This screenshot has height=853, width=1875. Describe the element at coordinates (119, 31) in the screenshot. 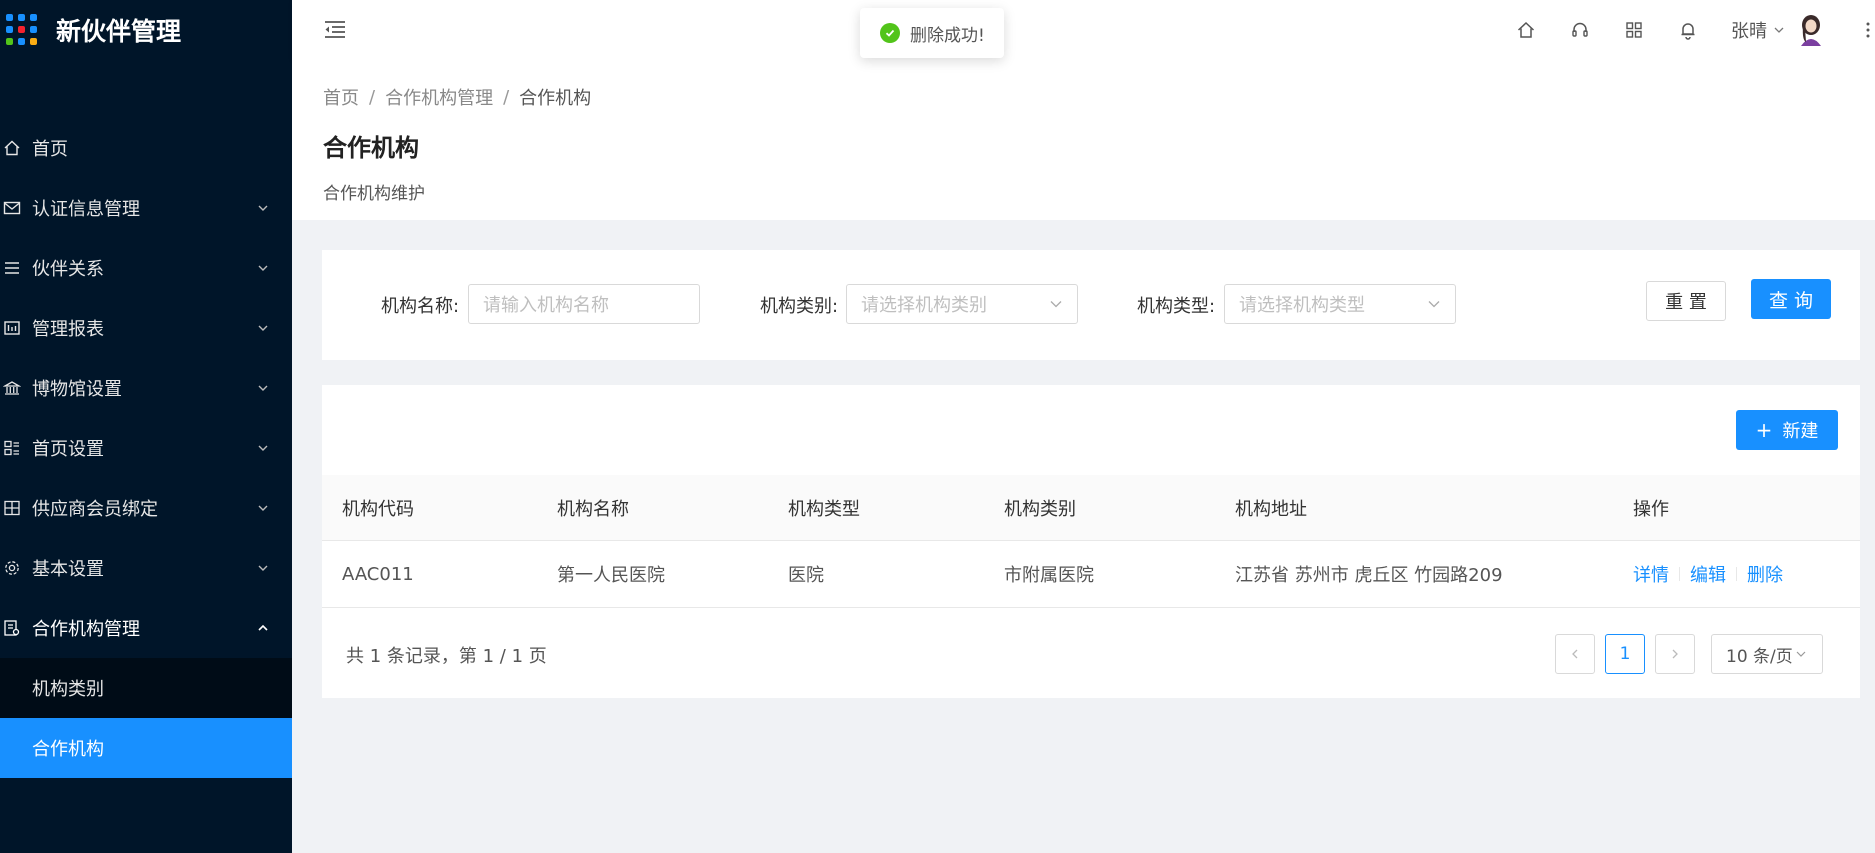

I see `app-title: 新伙伴管理` at that location.